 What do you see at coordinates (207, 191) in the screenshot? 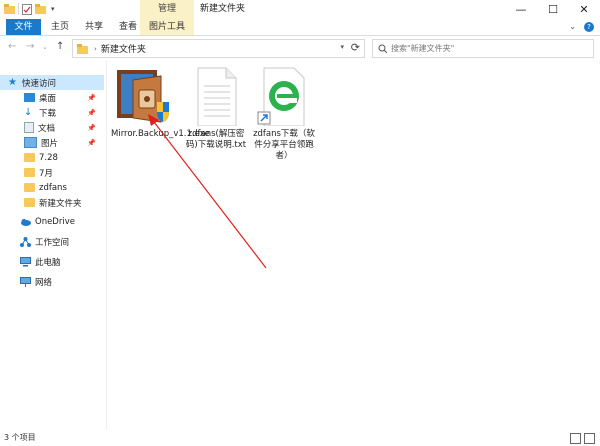
I see `annotation-arrow` at bounding box center [207, 191].